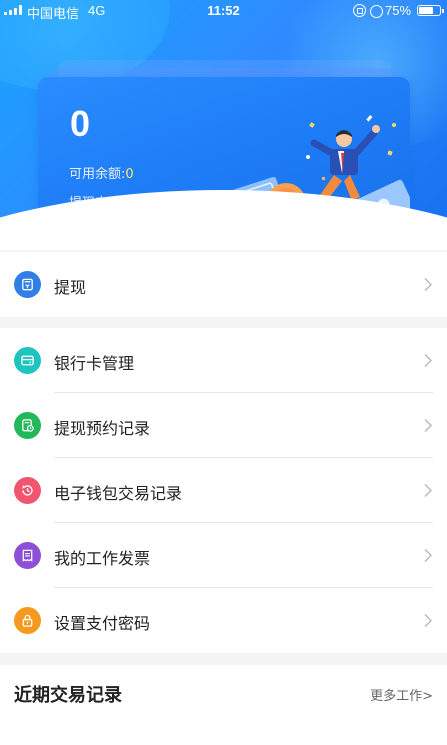 The width and height of the screenshot is (447, 745). Describe the element at coordinates (27, 620) in the screenshot. I see `lock-icon` at that location.